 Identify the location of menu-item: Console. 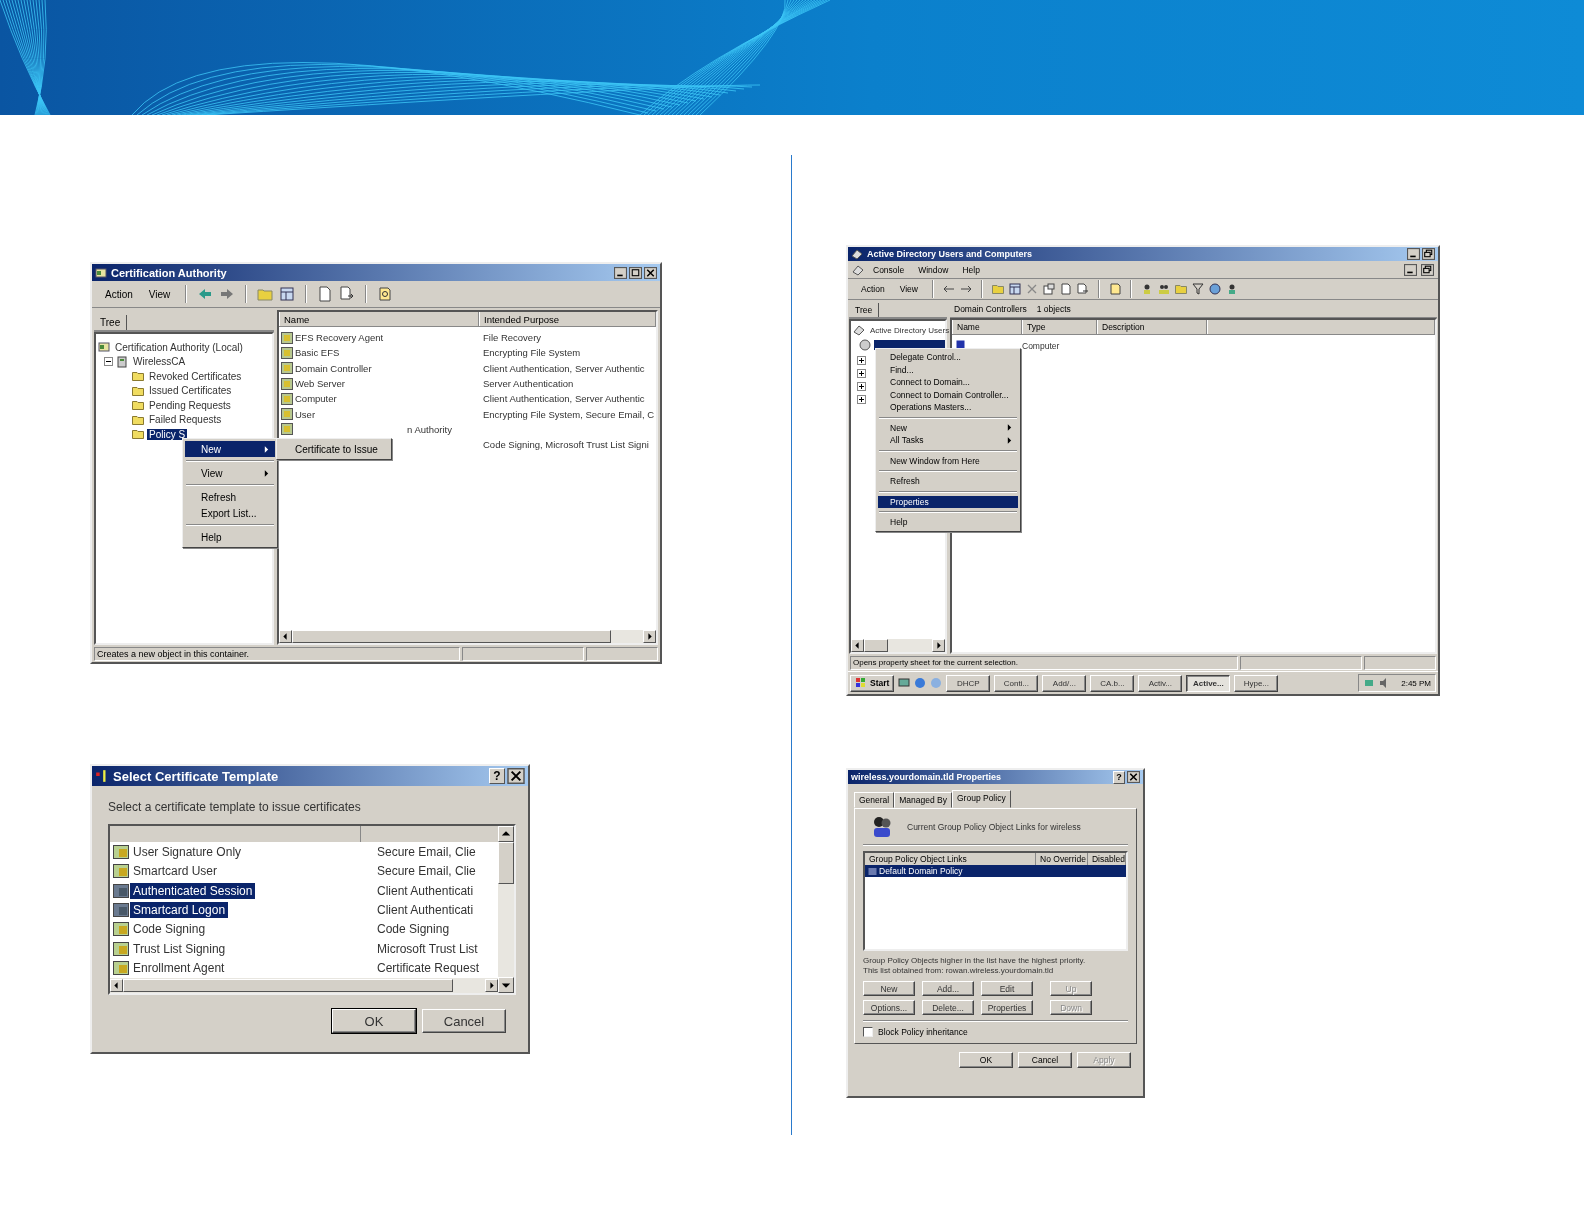
(889, 269).